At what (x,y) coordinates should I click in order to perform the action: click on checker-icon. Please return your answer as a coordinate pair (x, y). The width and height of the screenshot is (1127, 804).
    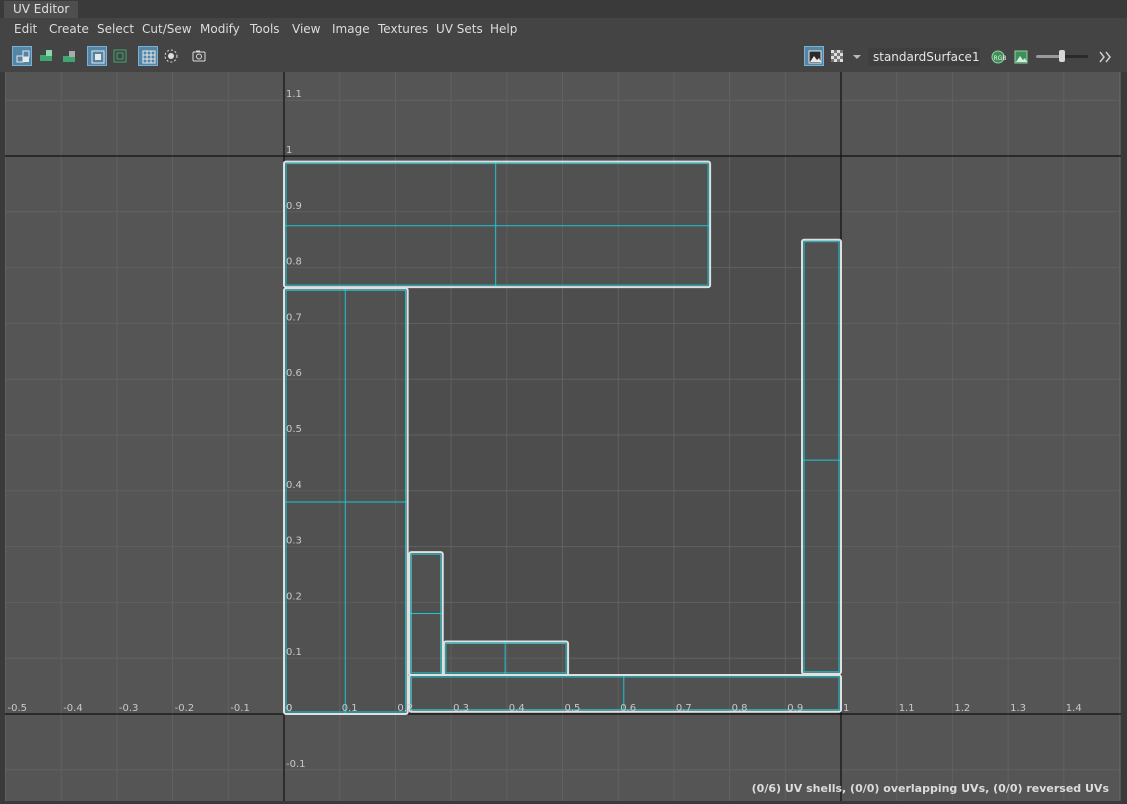
    Looking at the image, I should click on (837, 56).